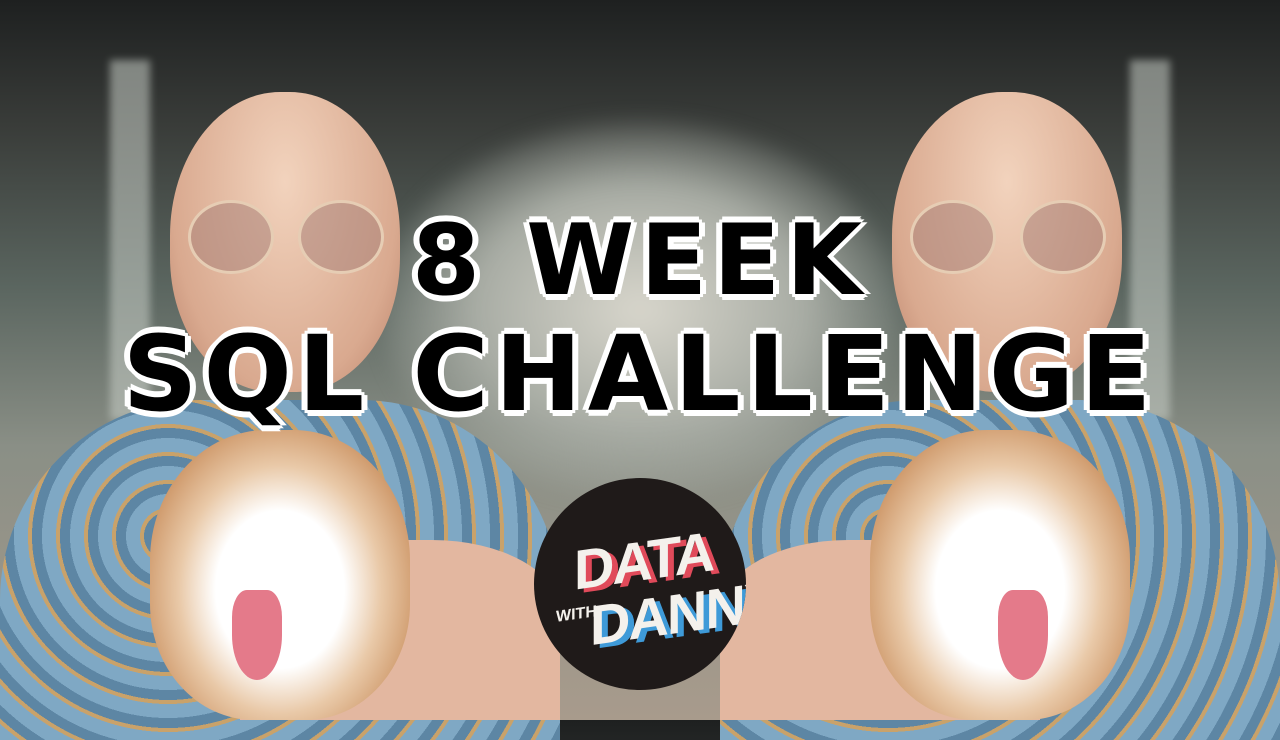 This screenshot has height=740, width=1280. I want to click on data-with-danny-logo: DATA WITH DANNY, so click(640, 584).